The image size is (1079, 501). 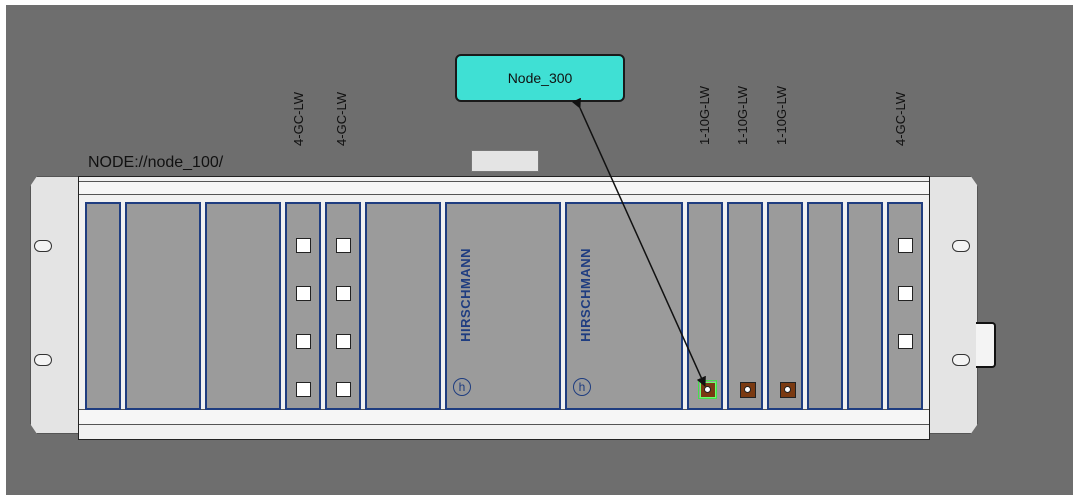 What do you see at coordinates (742, 115) in the screenshot?
I see `module-label-slot-11: 1-10G-LW` at bounding box center [742, 115].